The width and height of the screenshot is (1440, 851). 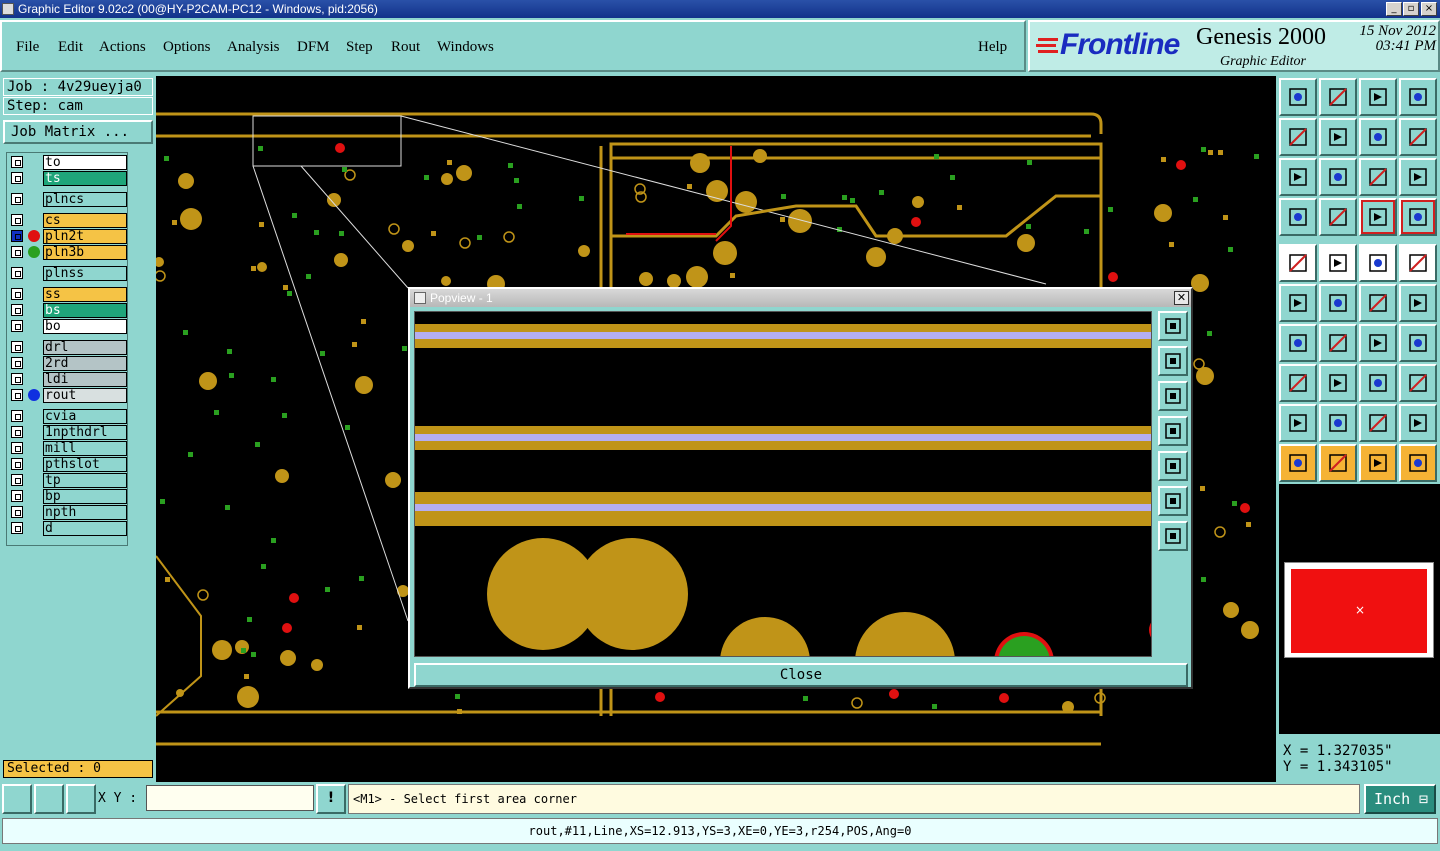 I want to click on layer-name: cs, so click(x=85, y=220).